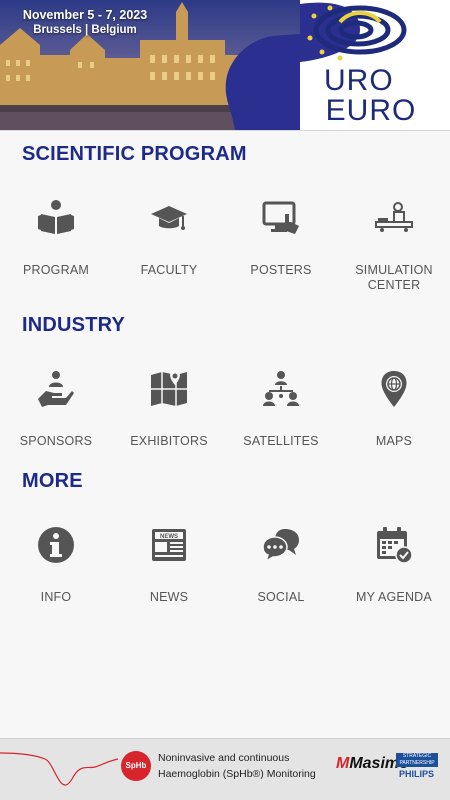 This screenshot has width=450, height=800. I want to click on partnership-badge: STRATEGIC PARTNERSHIP, so click(417, 760).